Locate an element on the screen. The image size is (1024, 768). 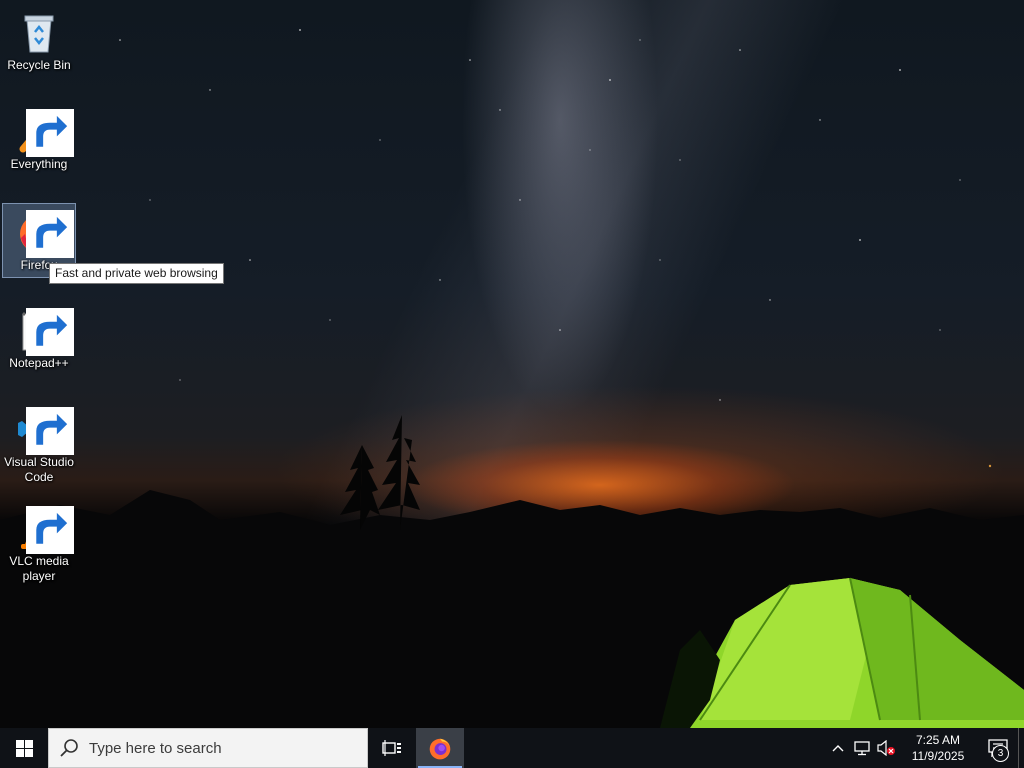
pine-trees is located at coordinates (380, 472).